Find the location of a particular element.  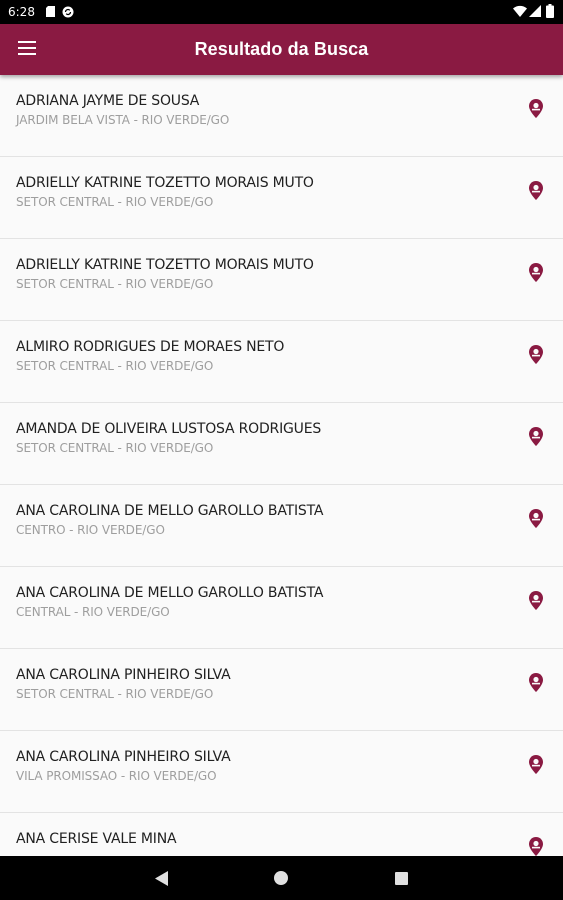

back-nav-icon is located at coordinates (161, 878).